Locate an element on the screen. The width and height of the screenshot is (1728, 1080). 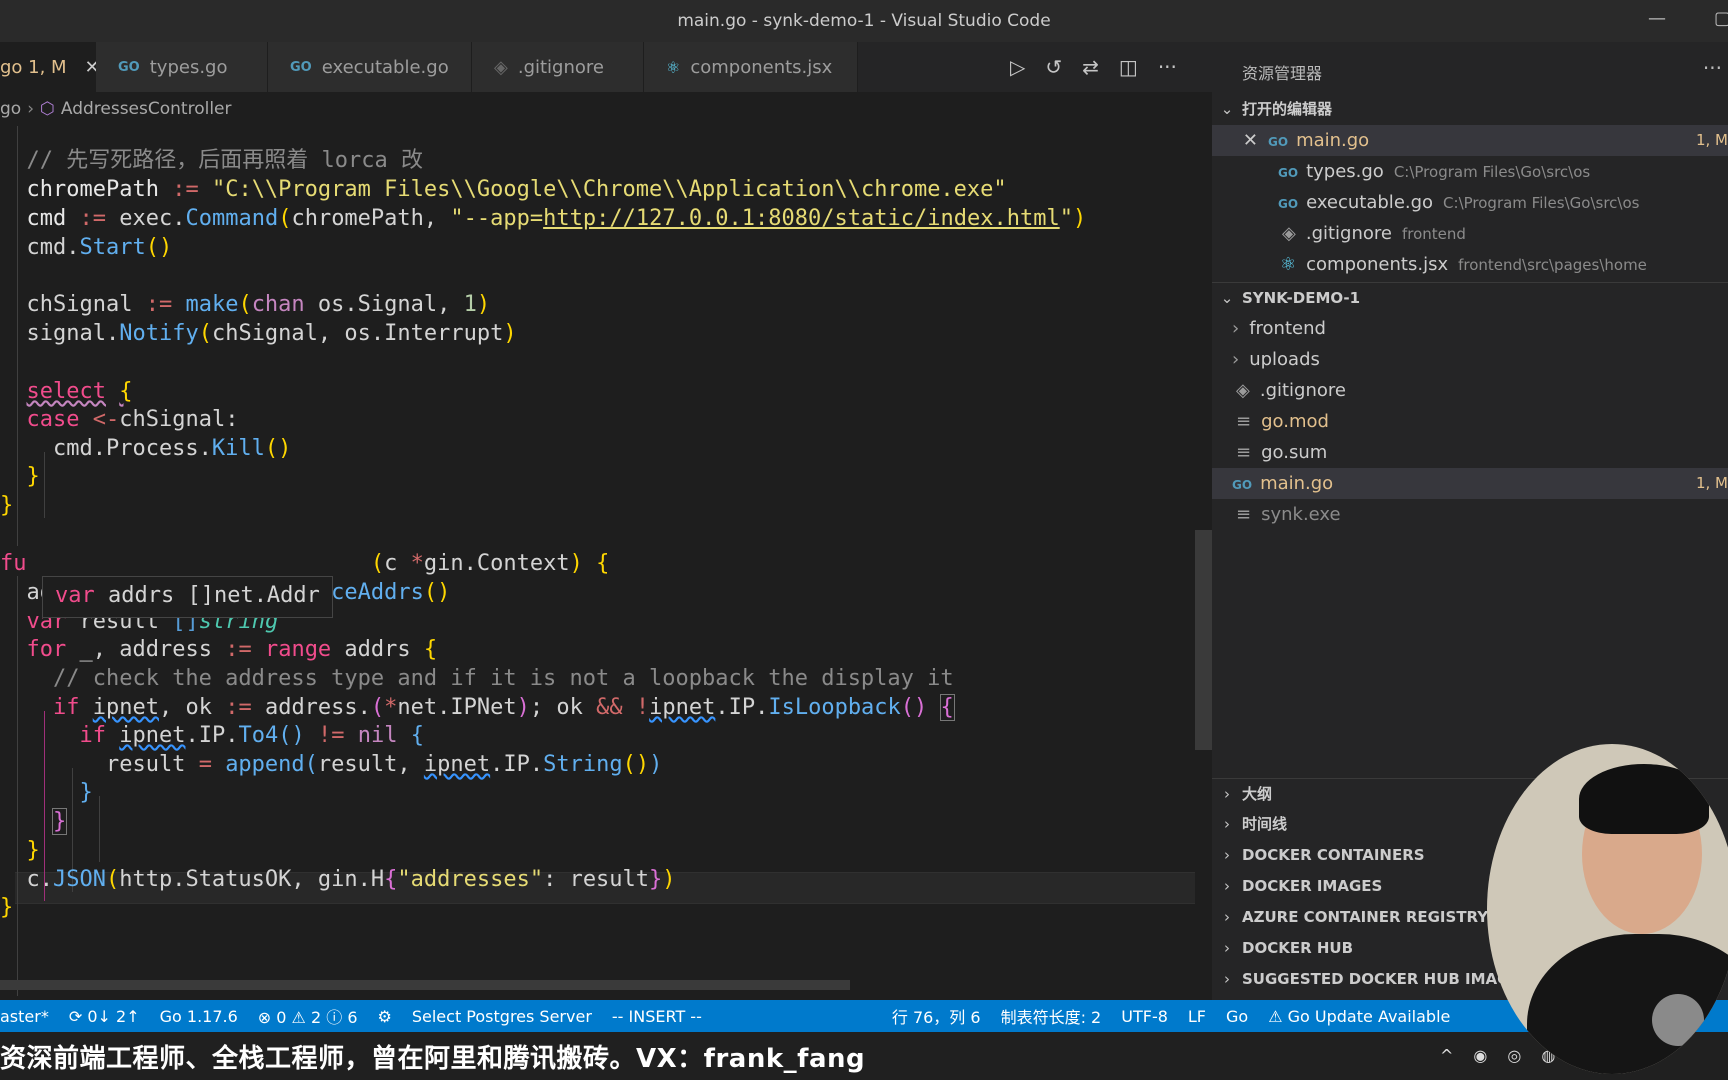
tab-label: executable.go is located at coordinates (385, 67).